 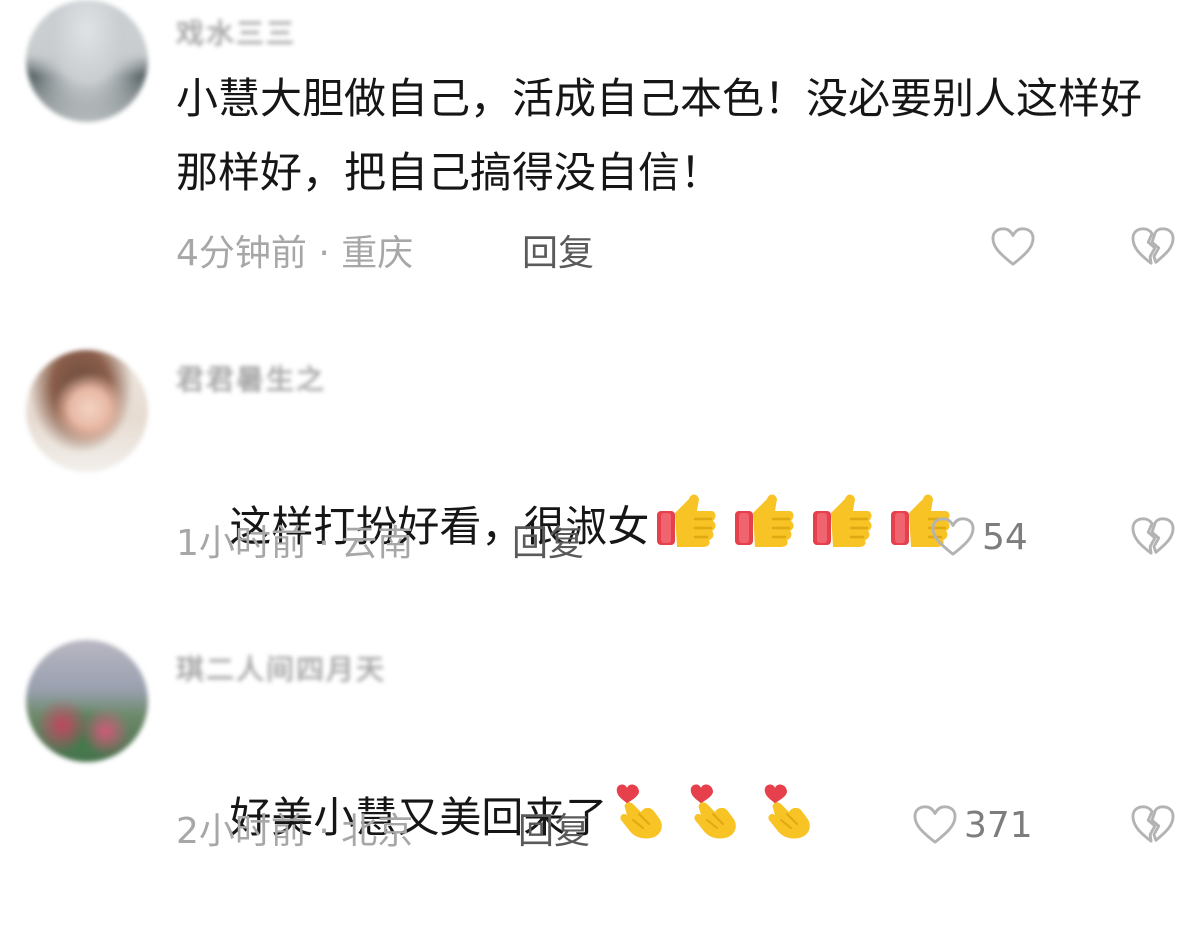 What do you see at coordinates (659, 135) in the screenshot?
I see `comment-text: 小慧大胆做自己，活成自己本色！没必要别人这样好那样好，把自己搞得没自信！` at bounding box center [659, 135].